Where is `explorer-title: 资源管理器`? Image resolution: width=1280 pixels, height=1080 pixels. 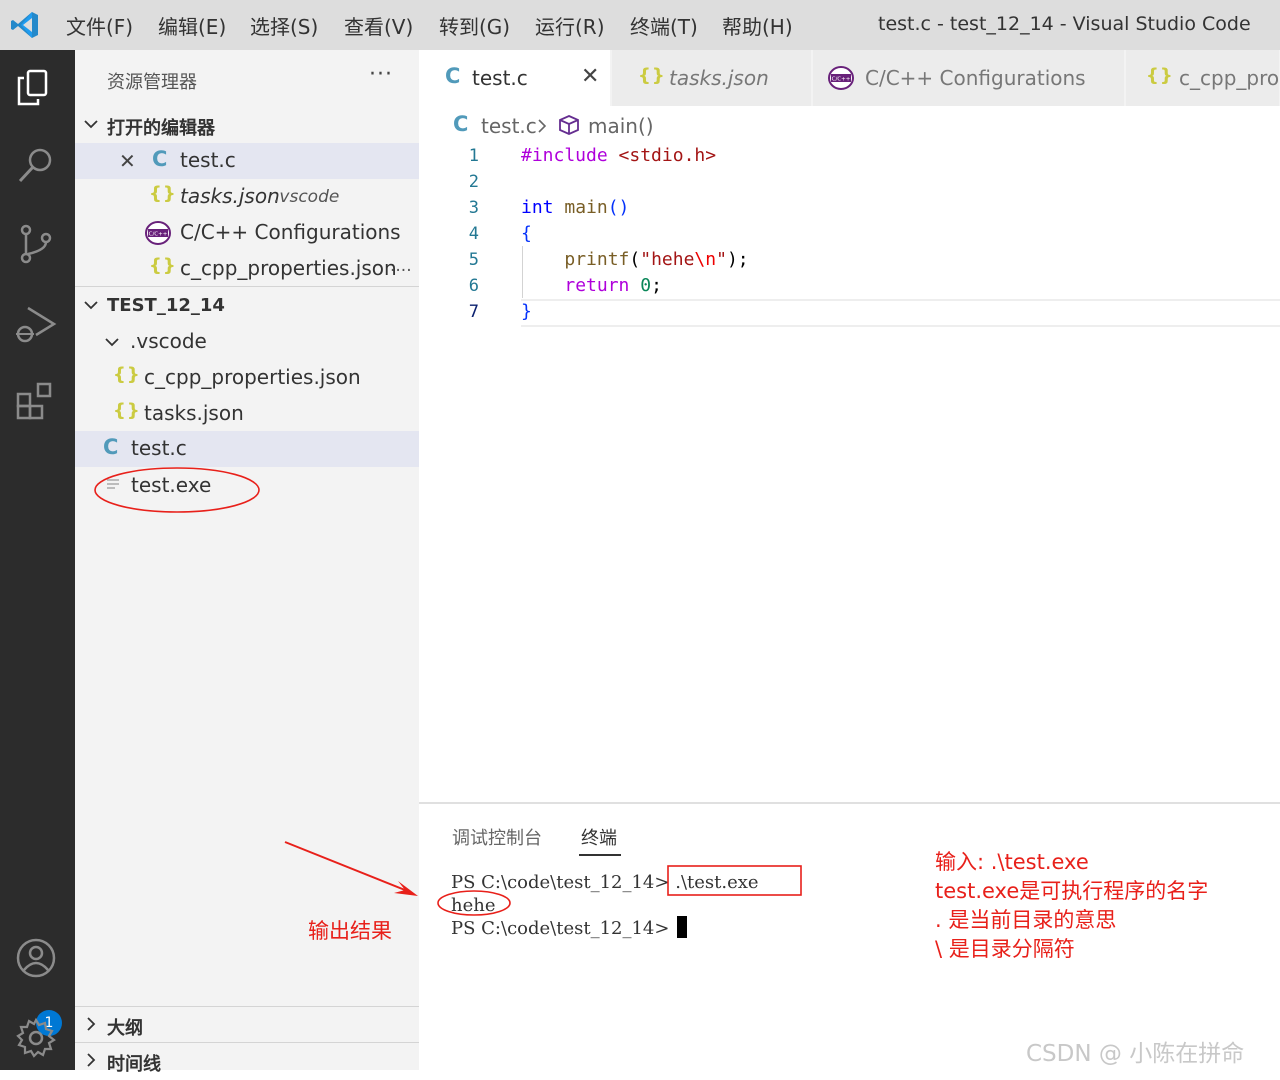
explorer-title: 资源管理器 is located at coordinates (152, 82).